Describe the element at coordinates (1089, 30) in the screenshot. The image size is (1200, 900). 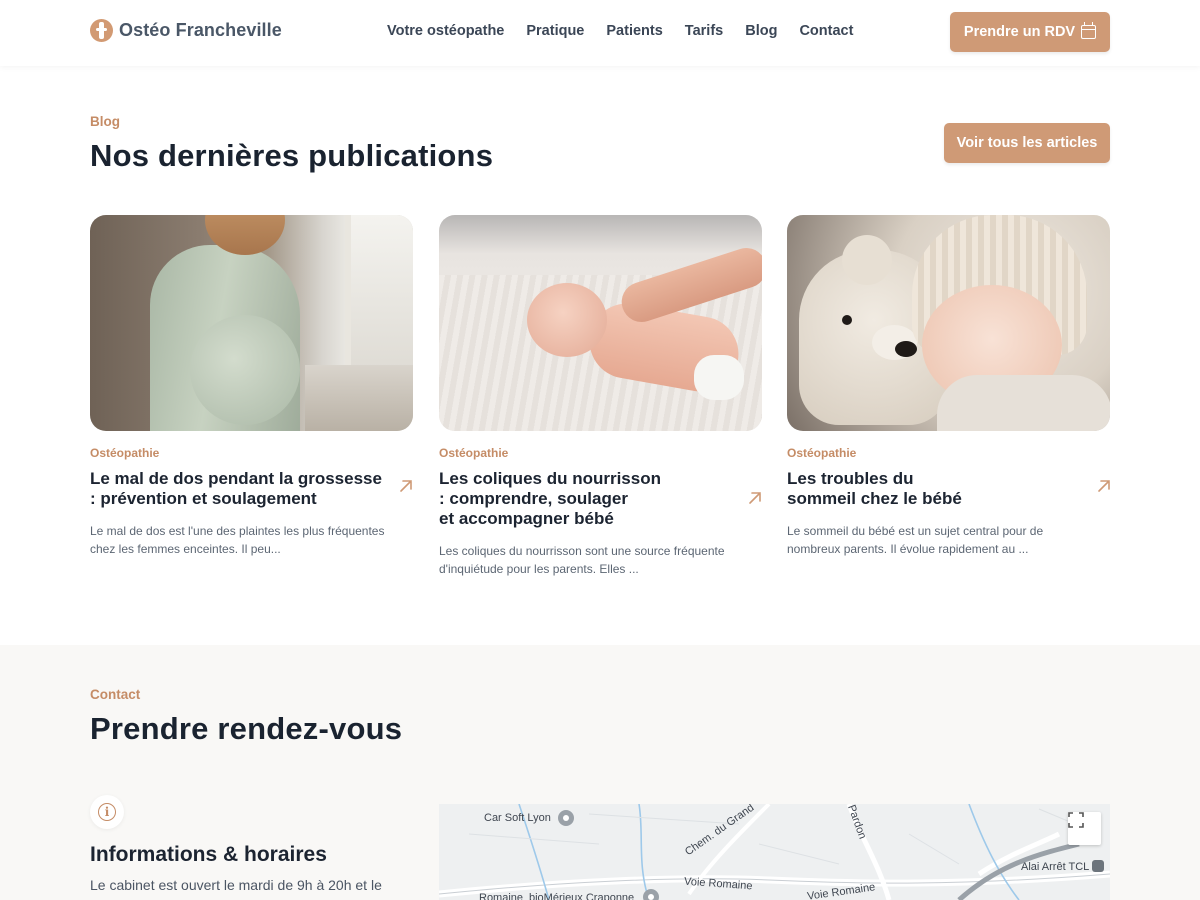
I see `calendar-icon` at that location.